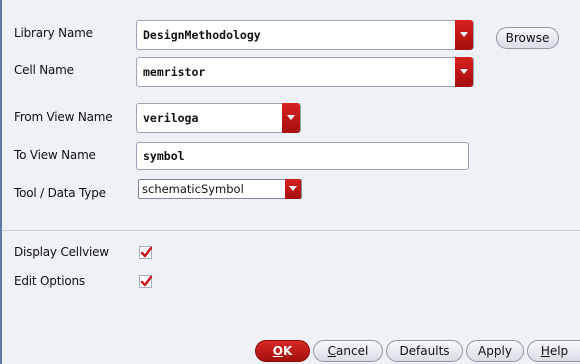  What do you see at coordinates (193, 189) in the screenshot?
I see `tool-data-type-value: schematicSymbol` at bounding box center [193, 189].